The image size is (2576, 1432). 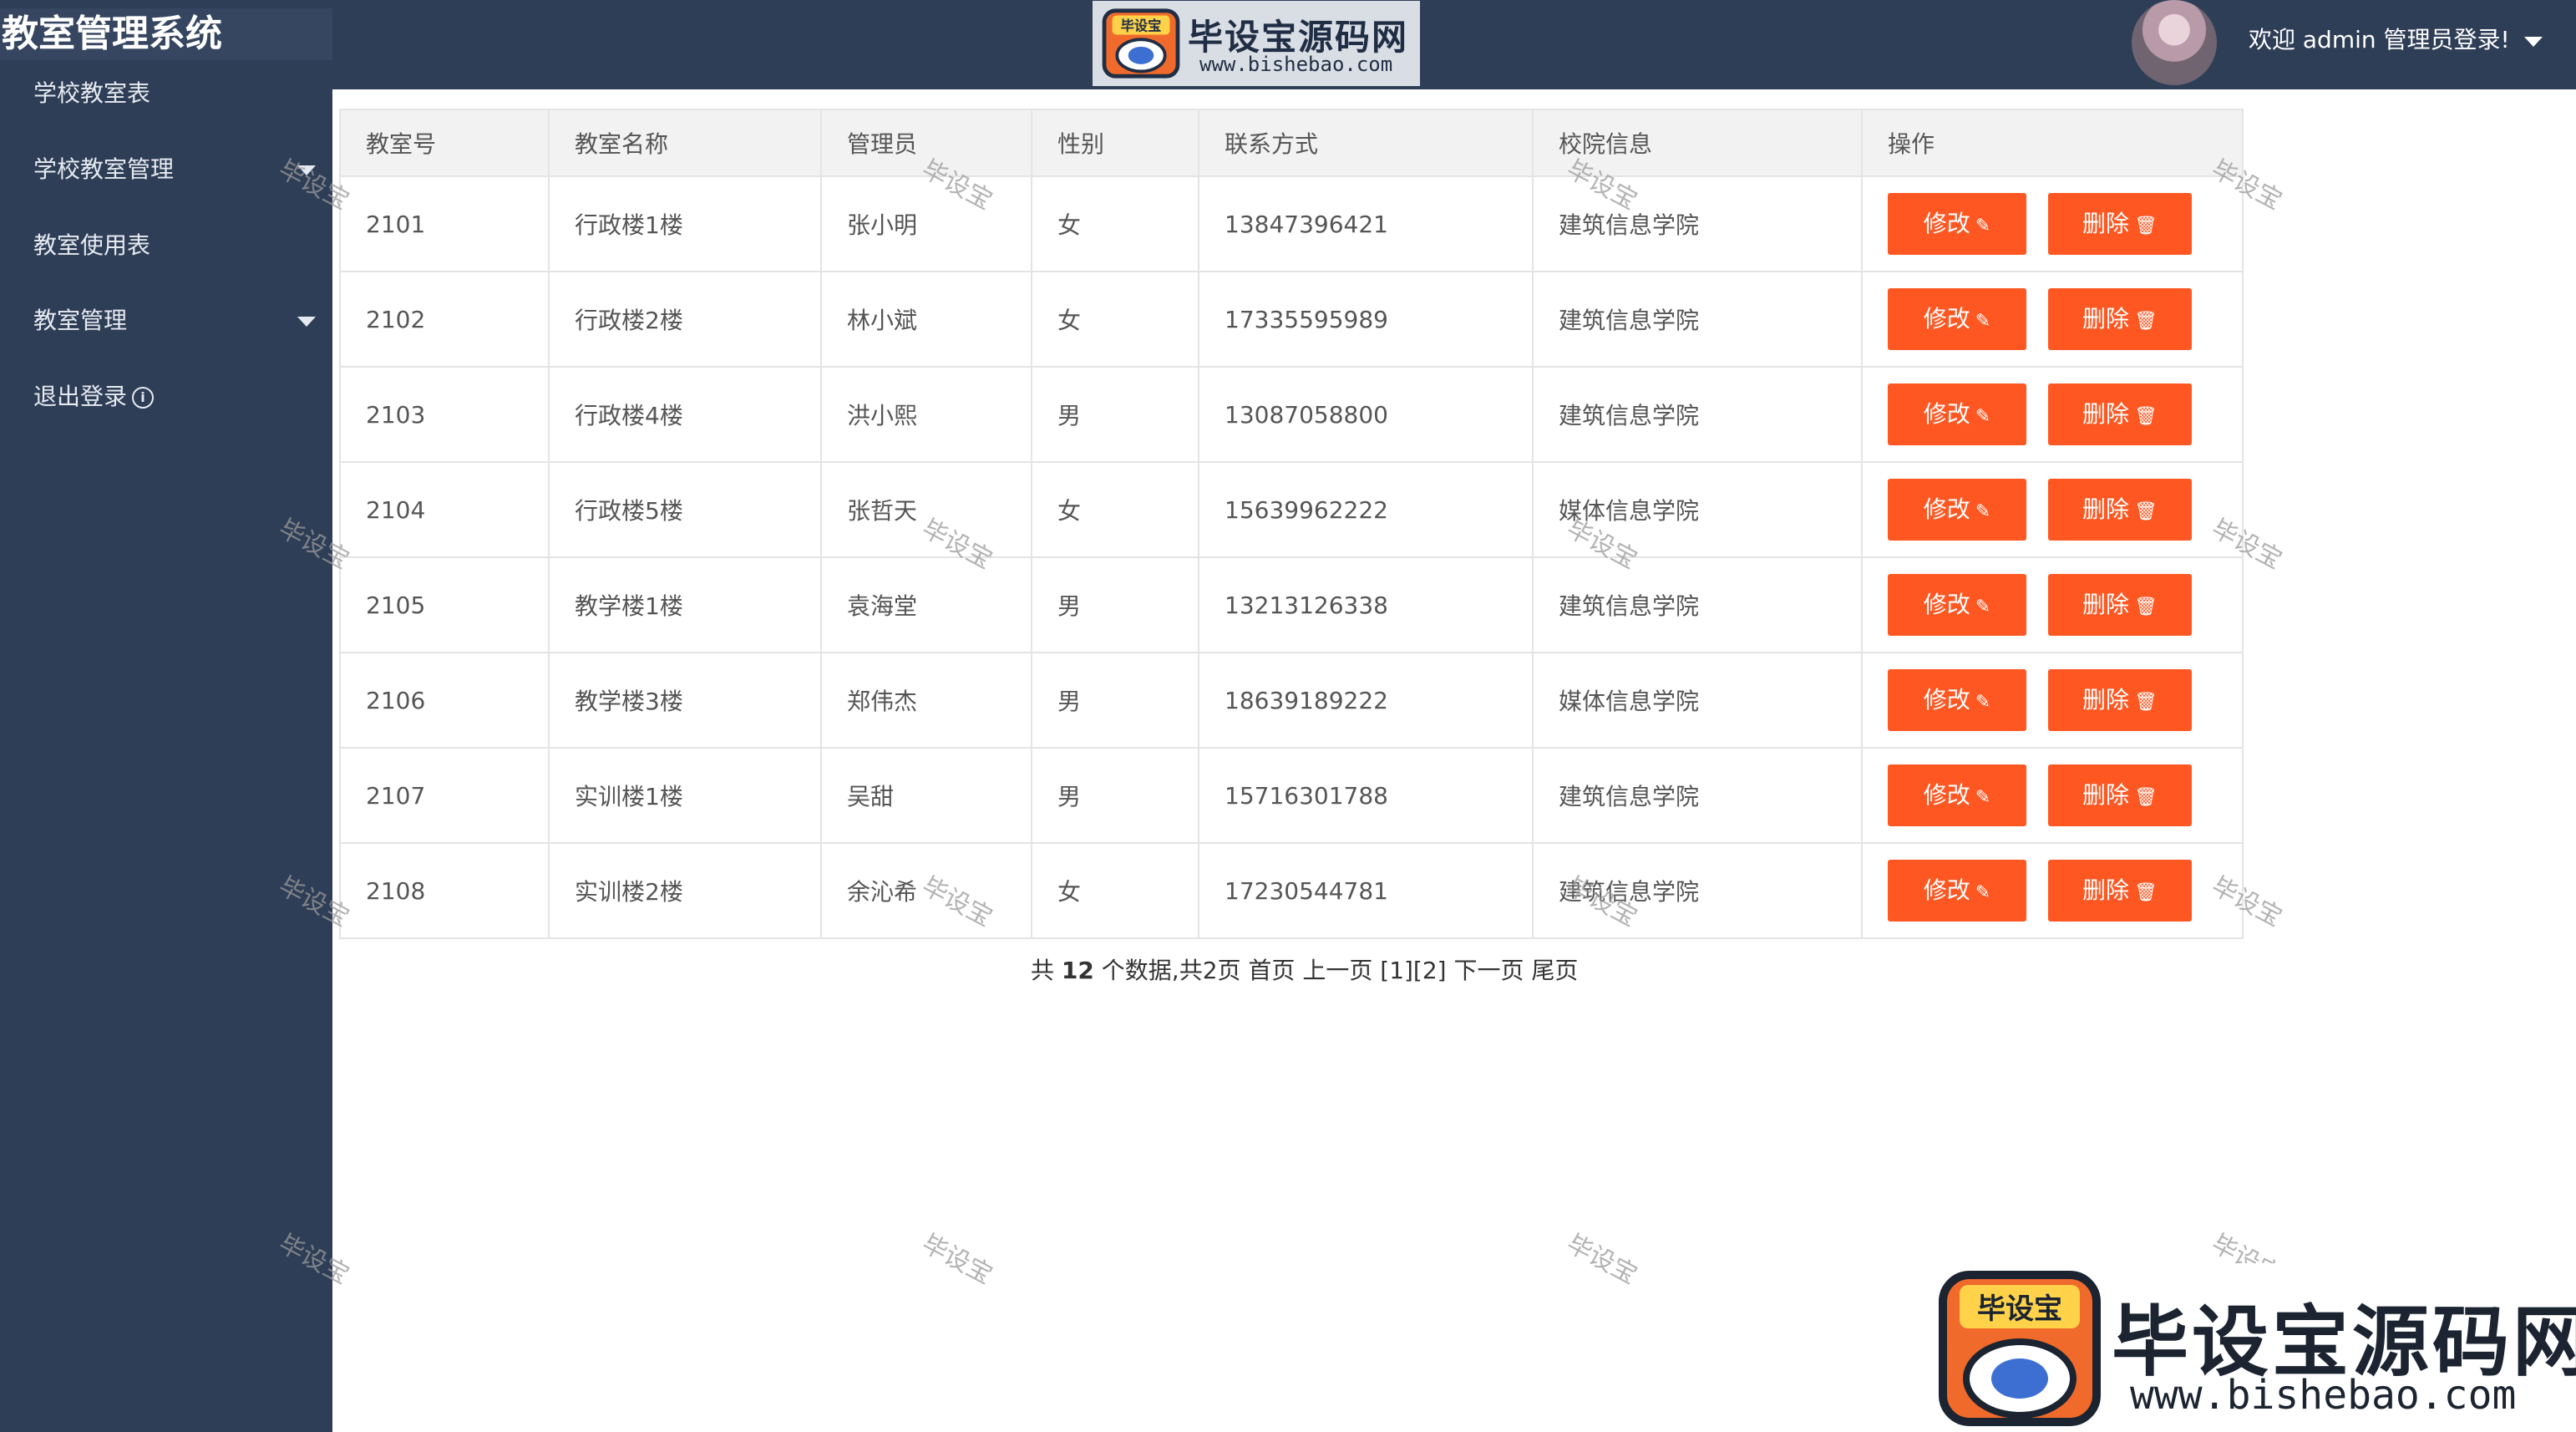 What do you see at coordinates (143, 398) in the screenshot?
I see `info-icon: i` at bounding box center [143, 398].